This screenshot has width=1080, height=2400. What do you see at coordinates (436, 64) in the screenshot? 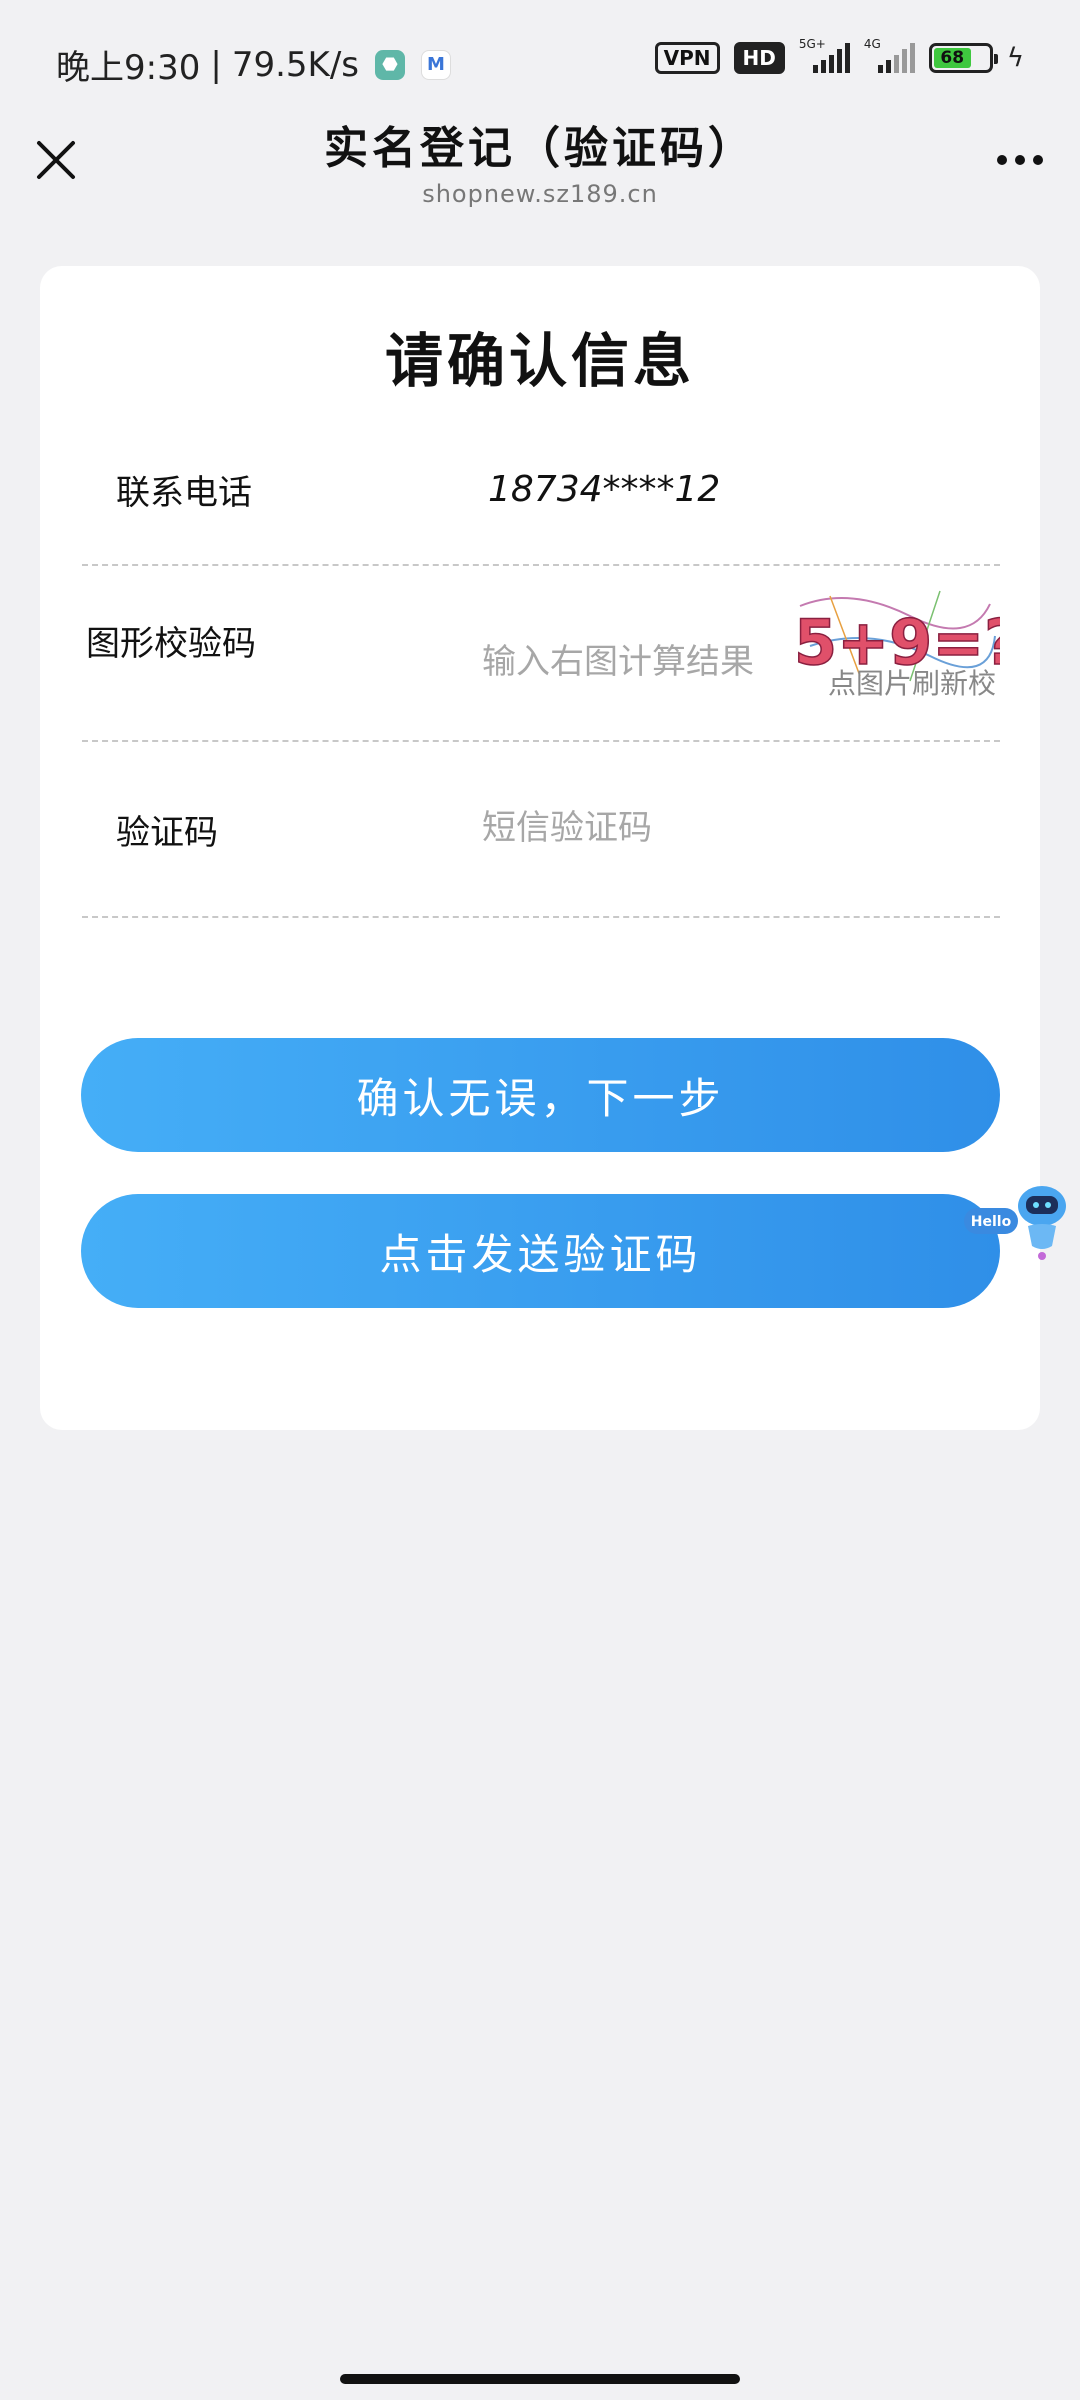
I see `mail-icon: M` at bounding box center [436, 64].